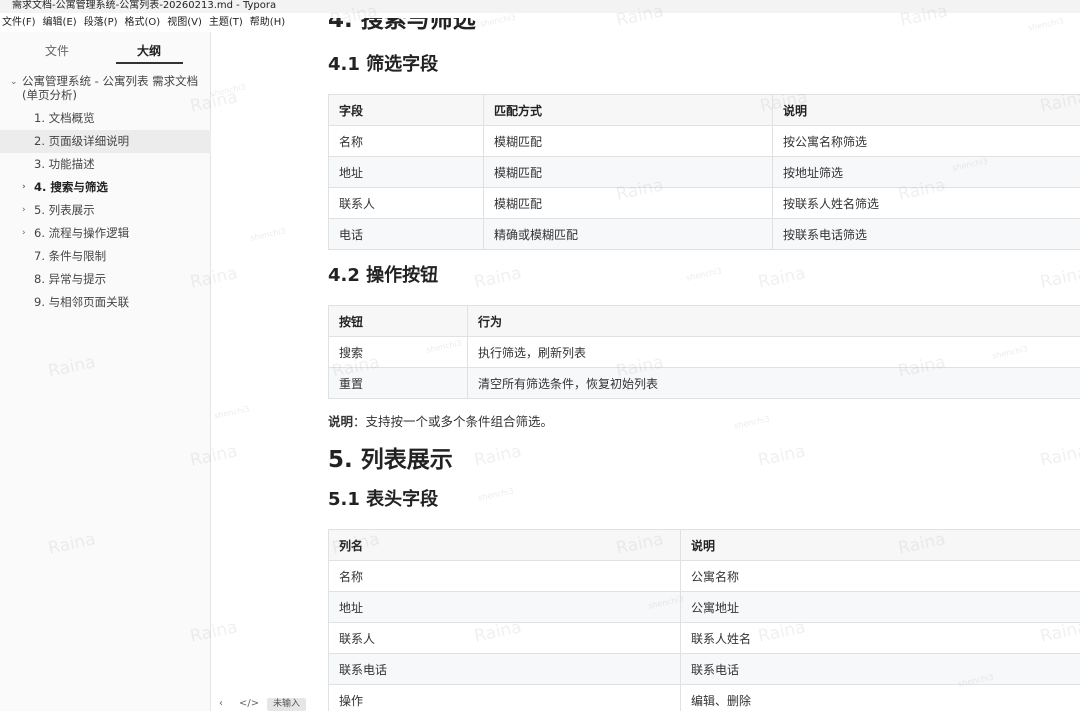 The height and width of the screenshot is (711, 1080). What do you see at coordinates (926, 141) in the screenshot?
I see `table-cell: 按公寓名称筛选` at bounding box center [926, 141].